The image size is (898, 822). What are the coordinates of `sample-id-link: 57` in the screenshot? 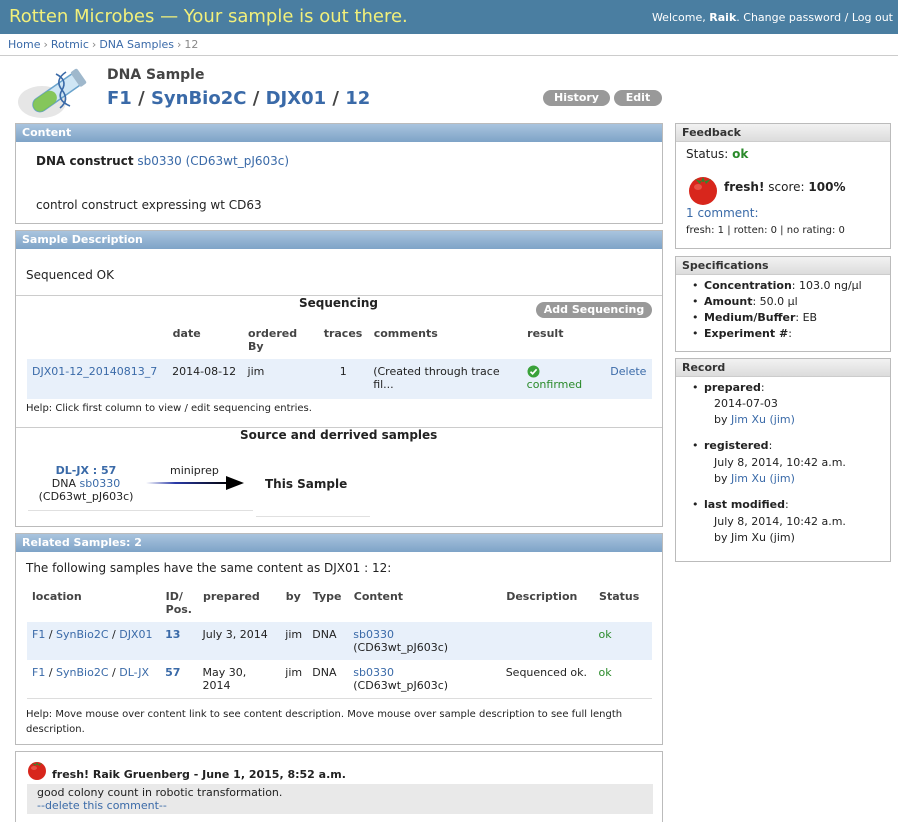 It's located at (178, 679).